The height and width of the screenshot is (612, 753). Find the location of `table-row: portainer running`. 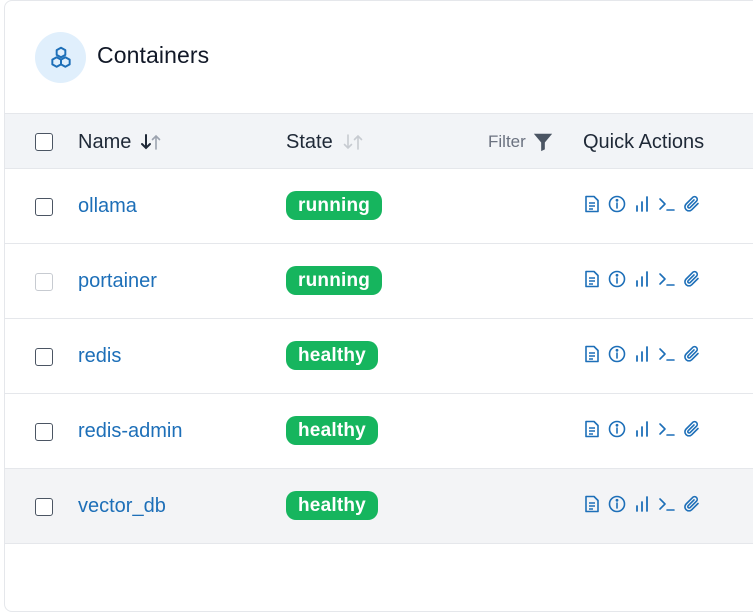

table-row: portainer running is located at coordinates (379, 281).